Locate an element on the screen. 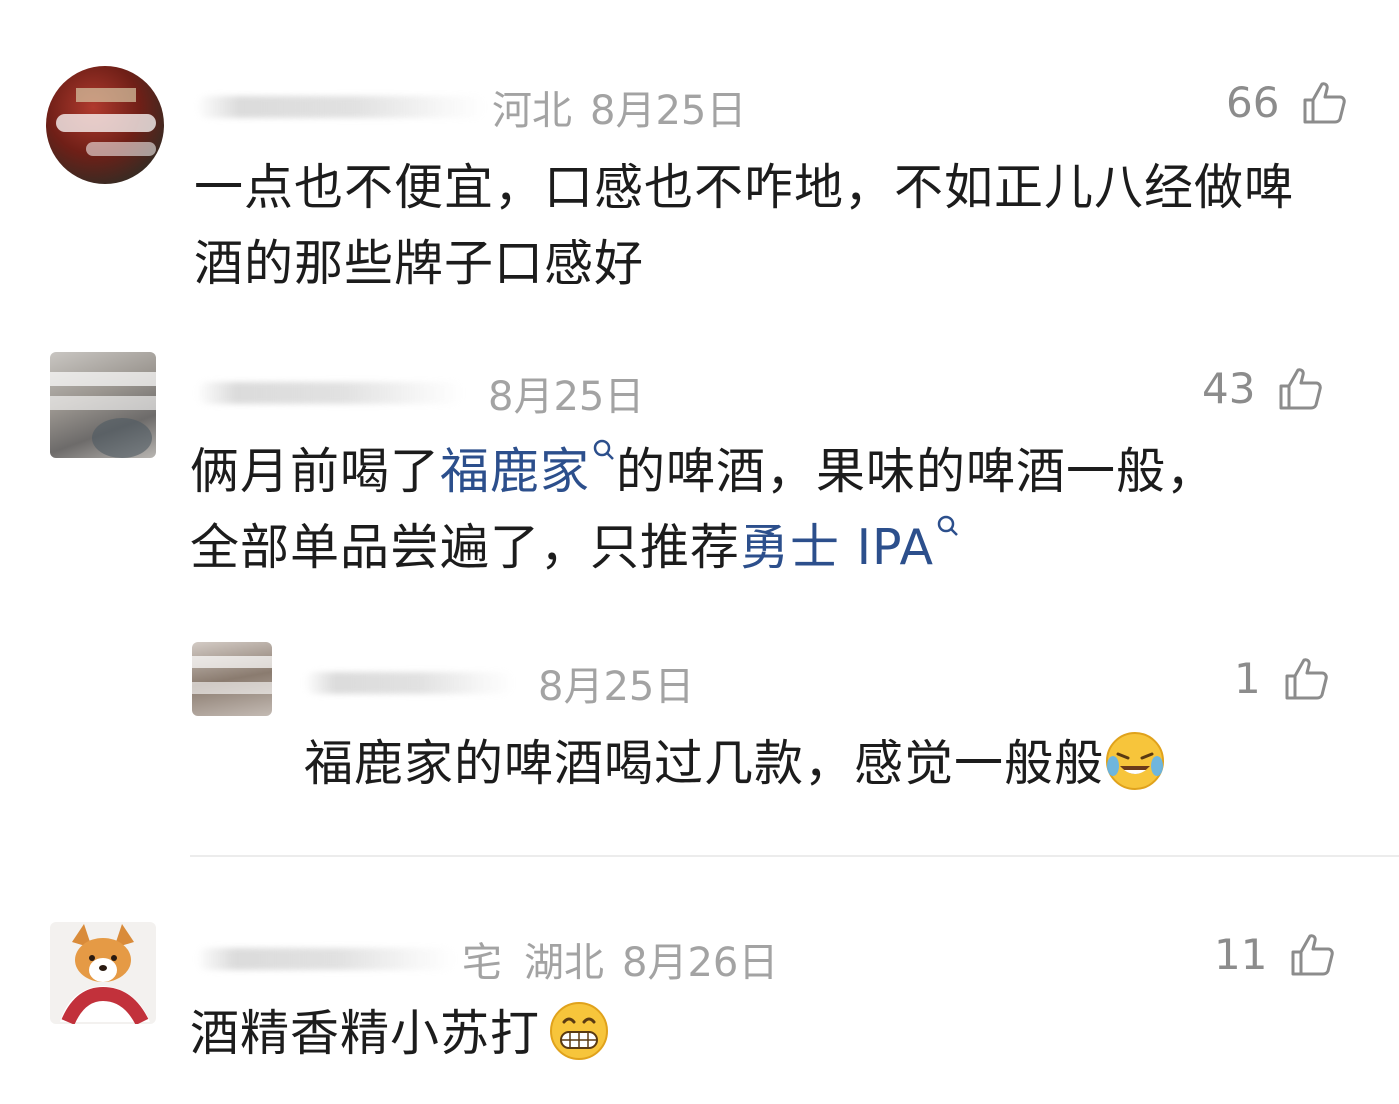  link-label: 福鹿家 is located at coordinates (515, 471).